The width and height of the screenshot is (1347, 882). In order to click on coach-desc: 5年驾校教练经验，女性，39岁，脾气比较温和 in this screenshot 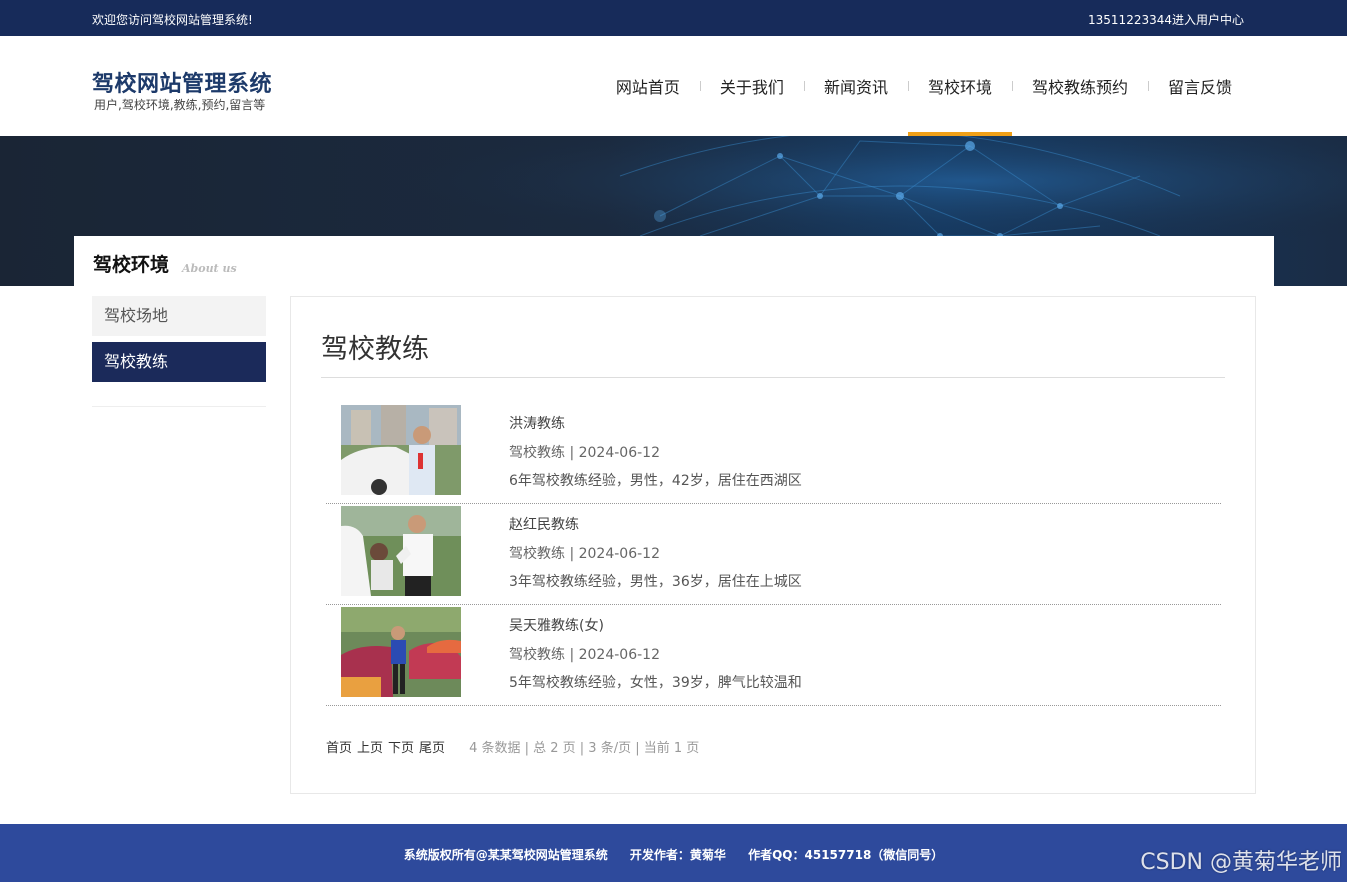, I will do `click(655, 683)`.